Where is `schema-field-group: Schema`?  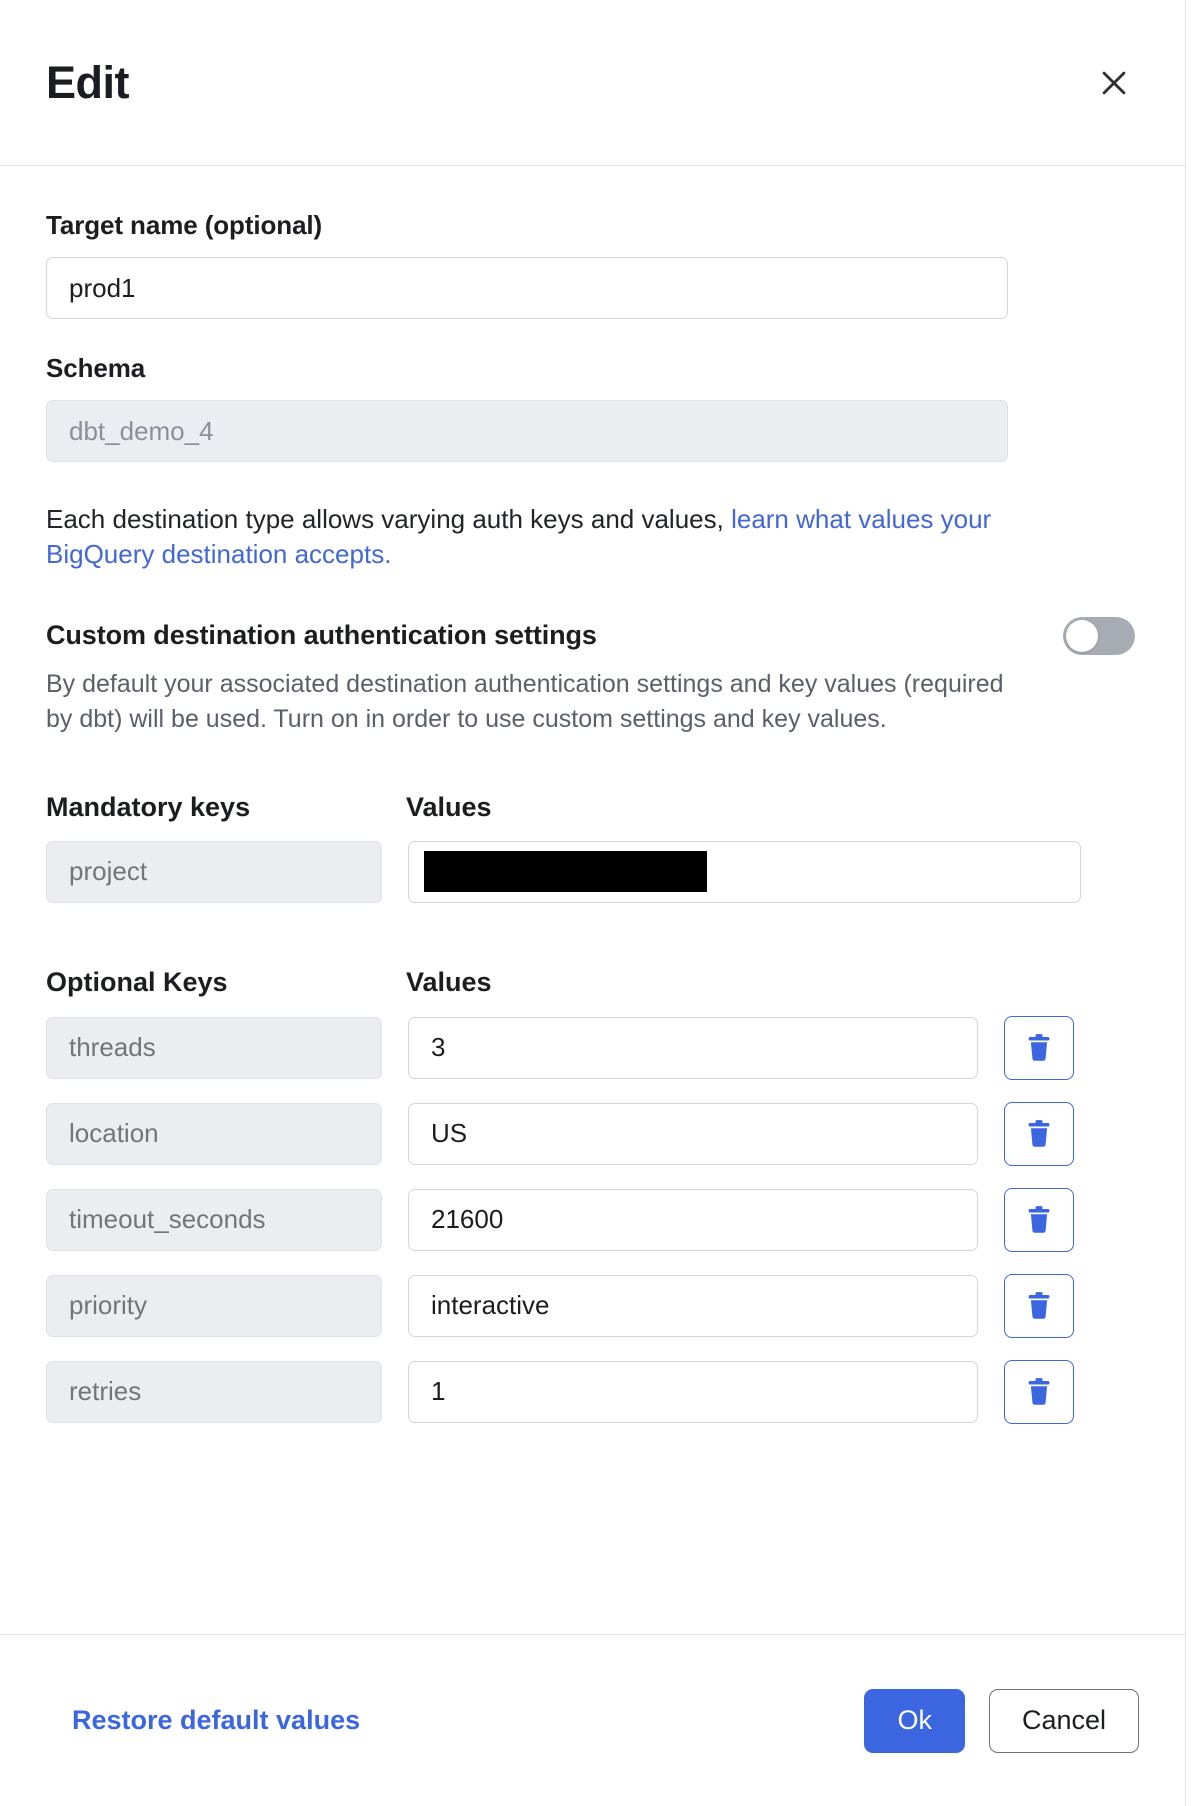
schema-field-group: Schema is located at coordinates (592, 407).